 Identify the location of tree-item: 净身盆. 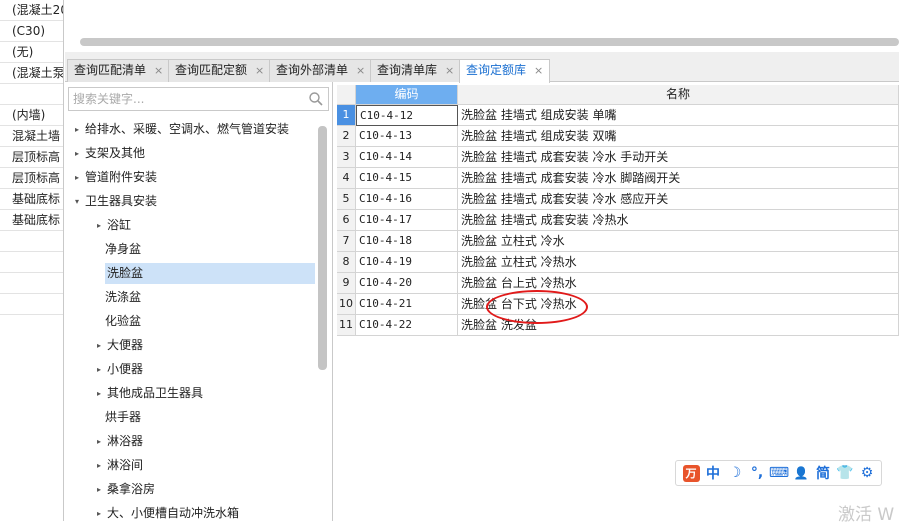
(123, 249).